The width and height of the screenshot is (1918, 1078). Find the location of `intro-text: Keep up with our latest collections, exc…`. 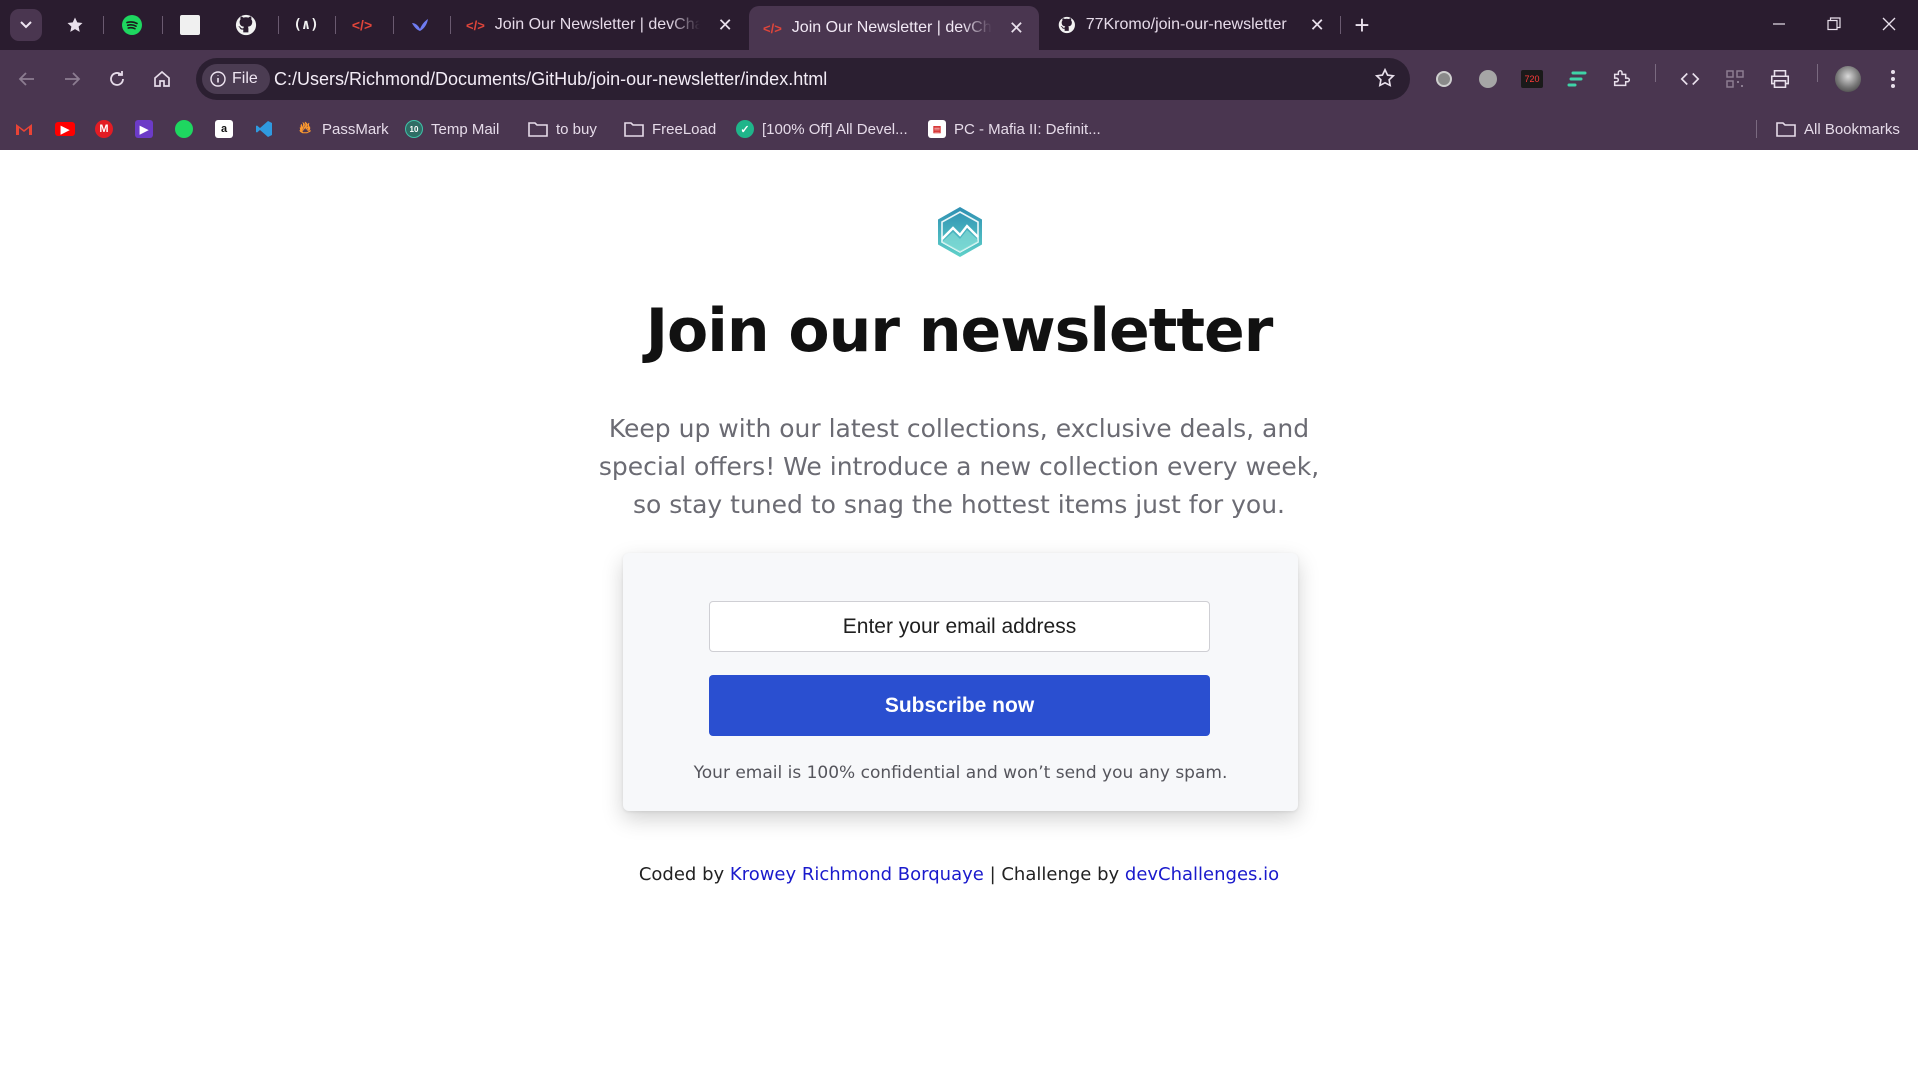

intro-text: Keep up with our latest collections, exc… is located at coordinates (959, 466).